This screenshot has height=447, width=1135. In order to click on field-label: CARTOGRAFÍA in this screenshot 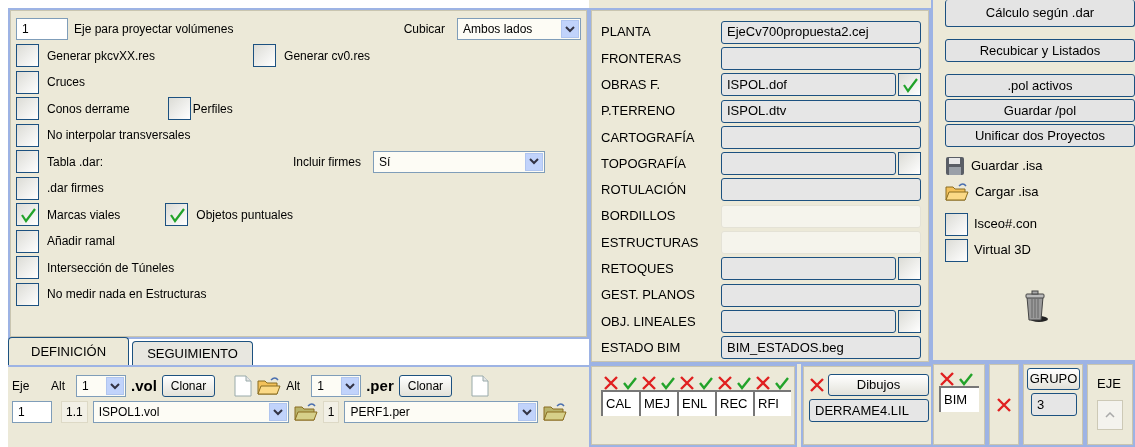, I will do `click(648, 137)`.